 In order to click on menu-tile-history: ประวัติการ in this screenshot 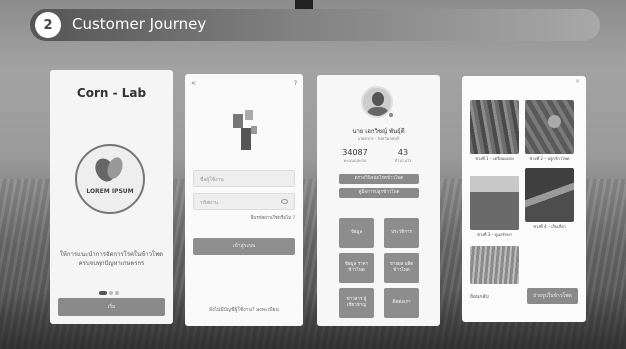, I will do `click(401, 233)`.